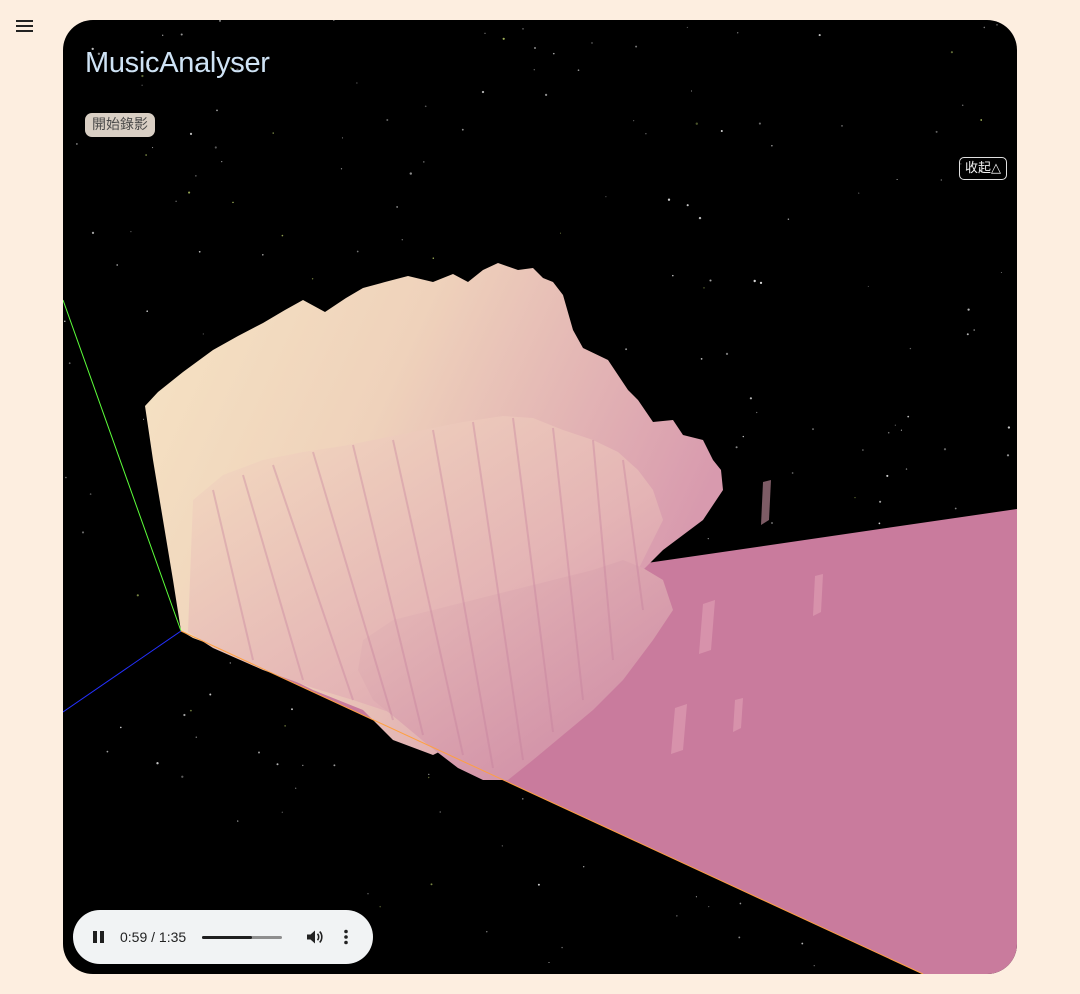 The width and height of the screenshot is (1080, 994). I want to click on pause-icon, so click(99, 937).